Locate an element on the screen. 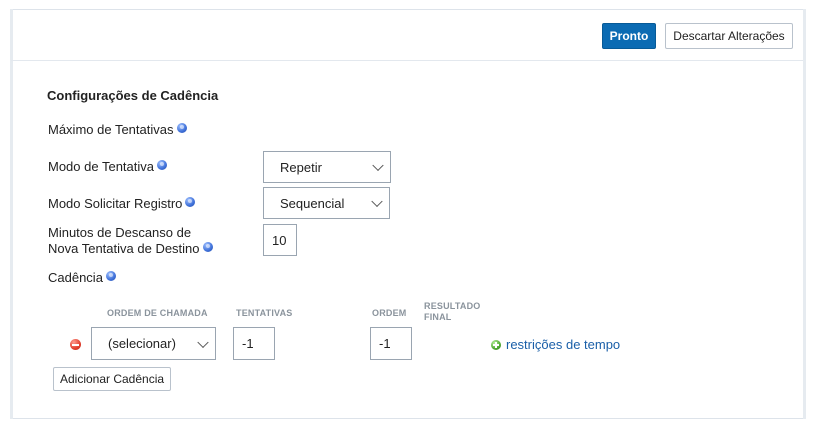 The height and width of the screenshot is (425, 823). call-order-select: (selecionar) is located at coordinates (153, 343).